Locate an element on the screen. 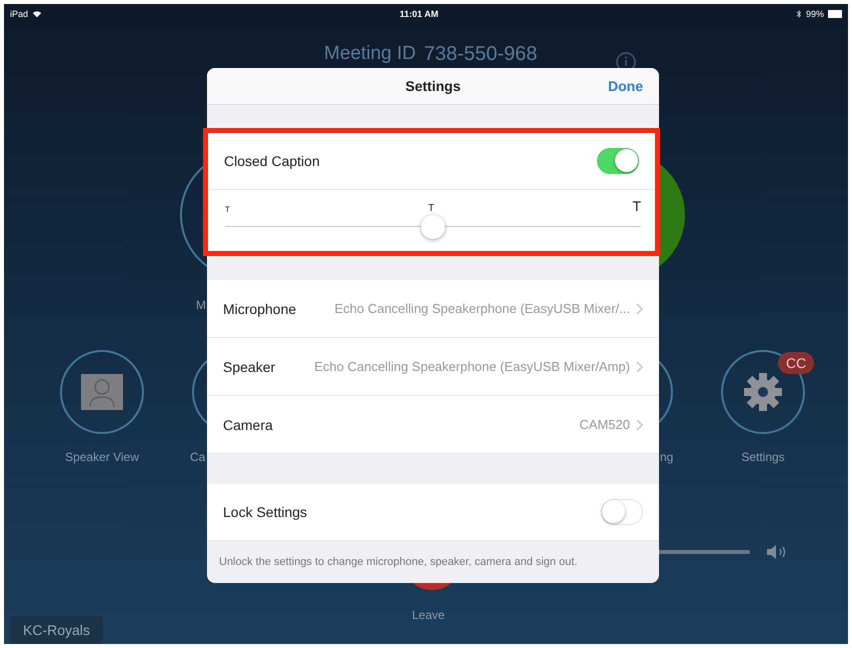 The image size is (852, 648). footnote: Unlock the settings to change microphone, speaker, camera and sign out. is located at coordinates (398, 562).